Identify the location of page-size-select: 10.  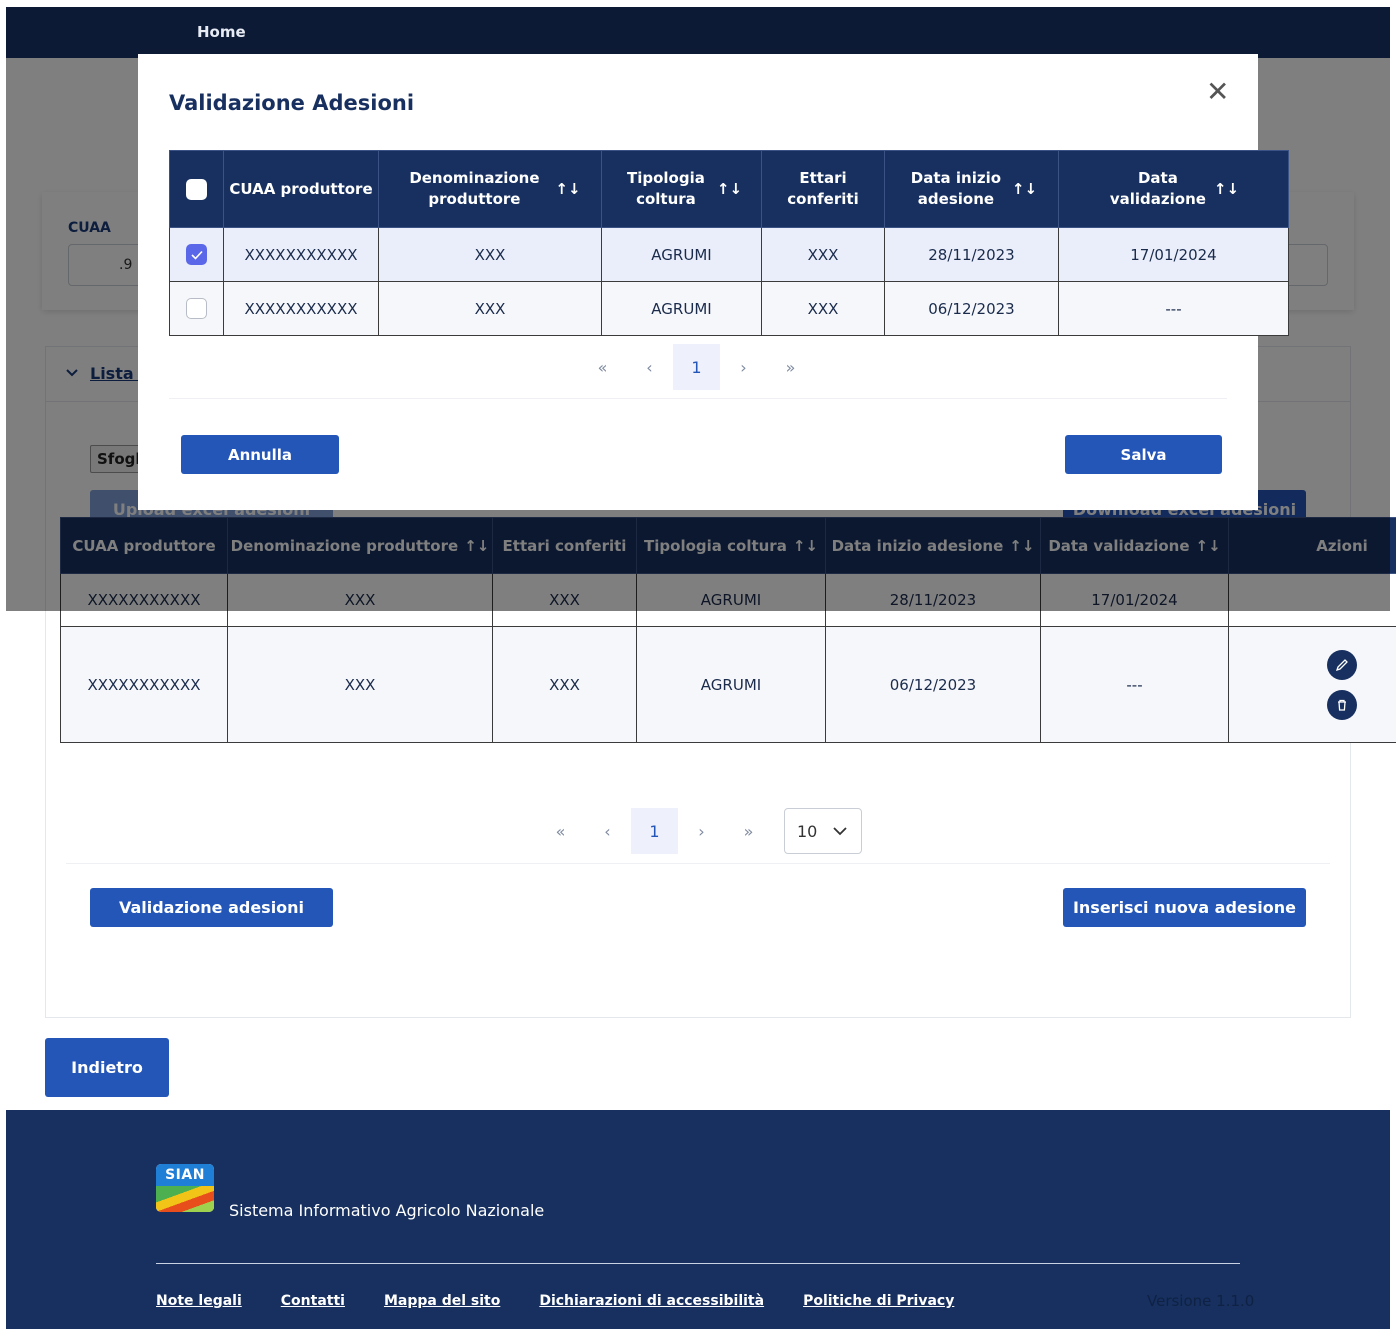
(823, 831).